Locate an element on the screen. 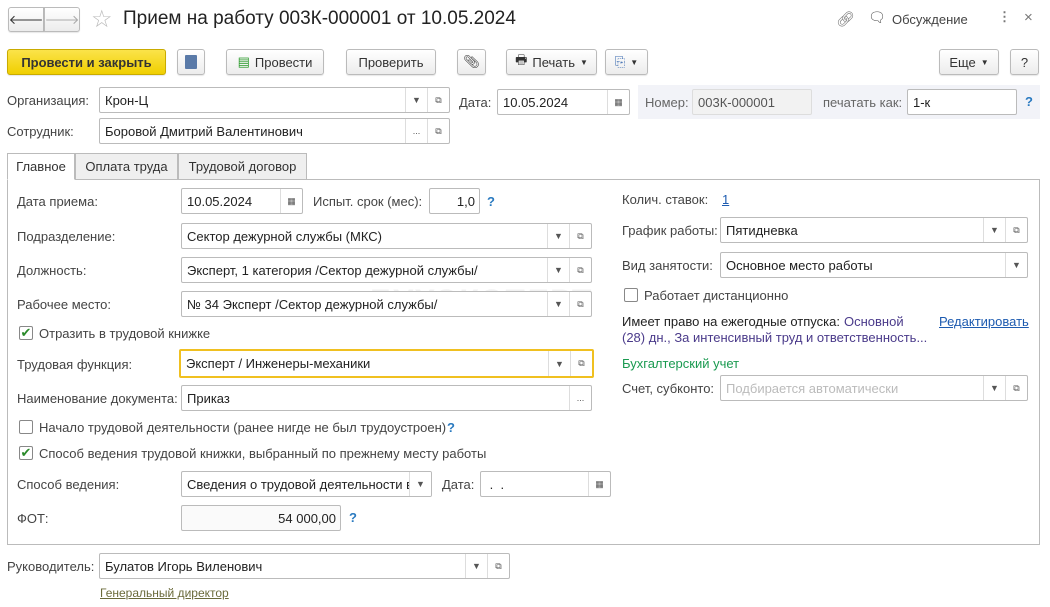  manager-field: Булатов Игорь Виленович ▼ ⧉ is located at coordinates (304, 566).